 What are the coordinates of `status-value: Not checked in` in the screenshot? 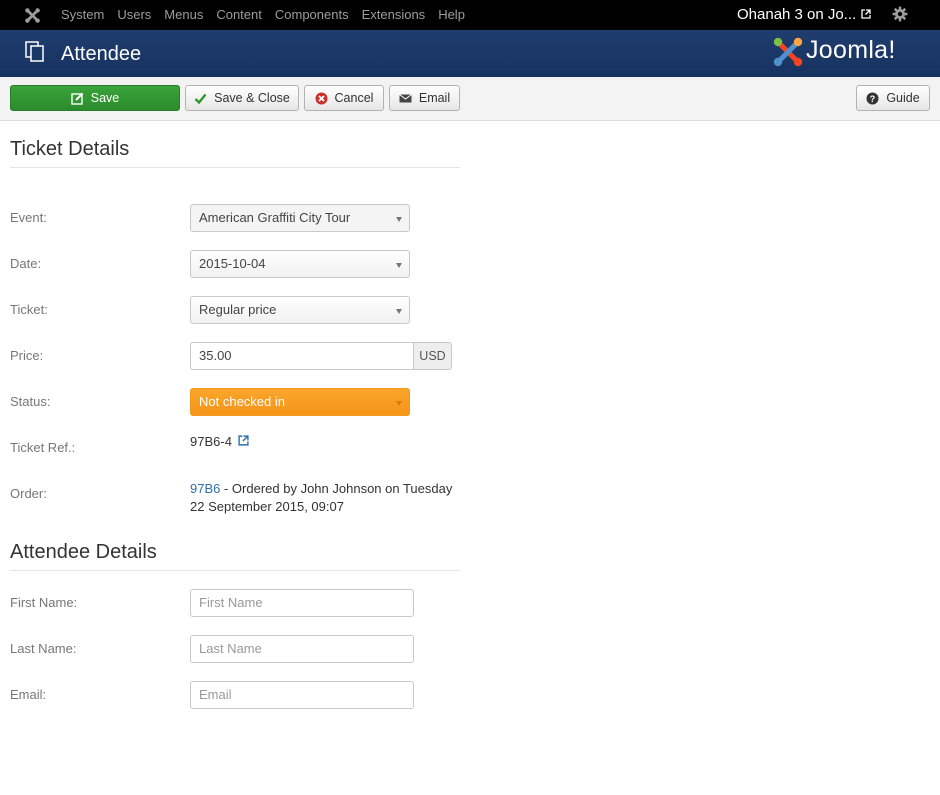 It's located at (242, 401).